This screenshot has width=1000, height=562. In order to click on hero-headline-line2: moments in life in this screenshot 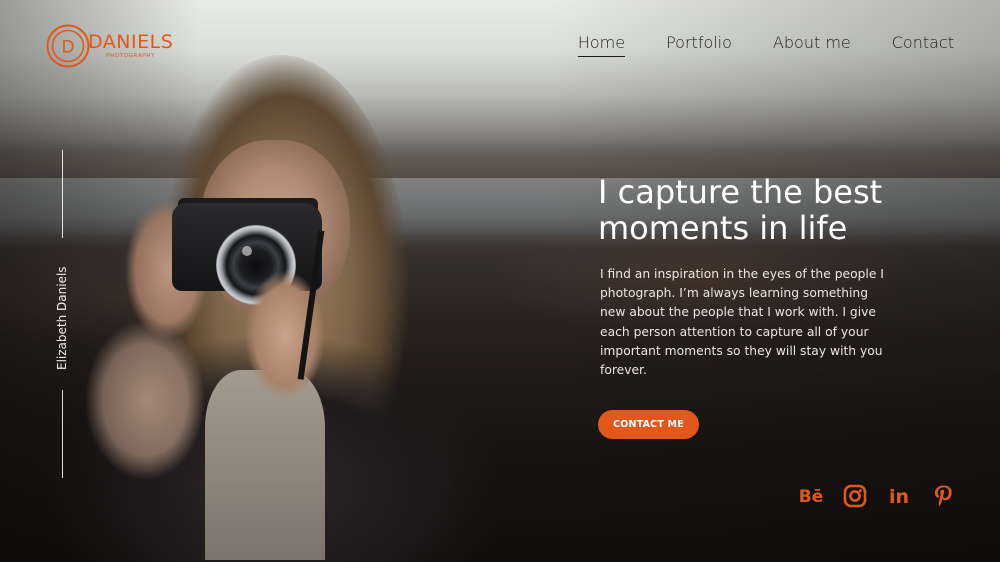, I will do `click(723, 228)`.